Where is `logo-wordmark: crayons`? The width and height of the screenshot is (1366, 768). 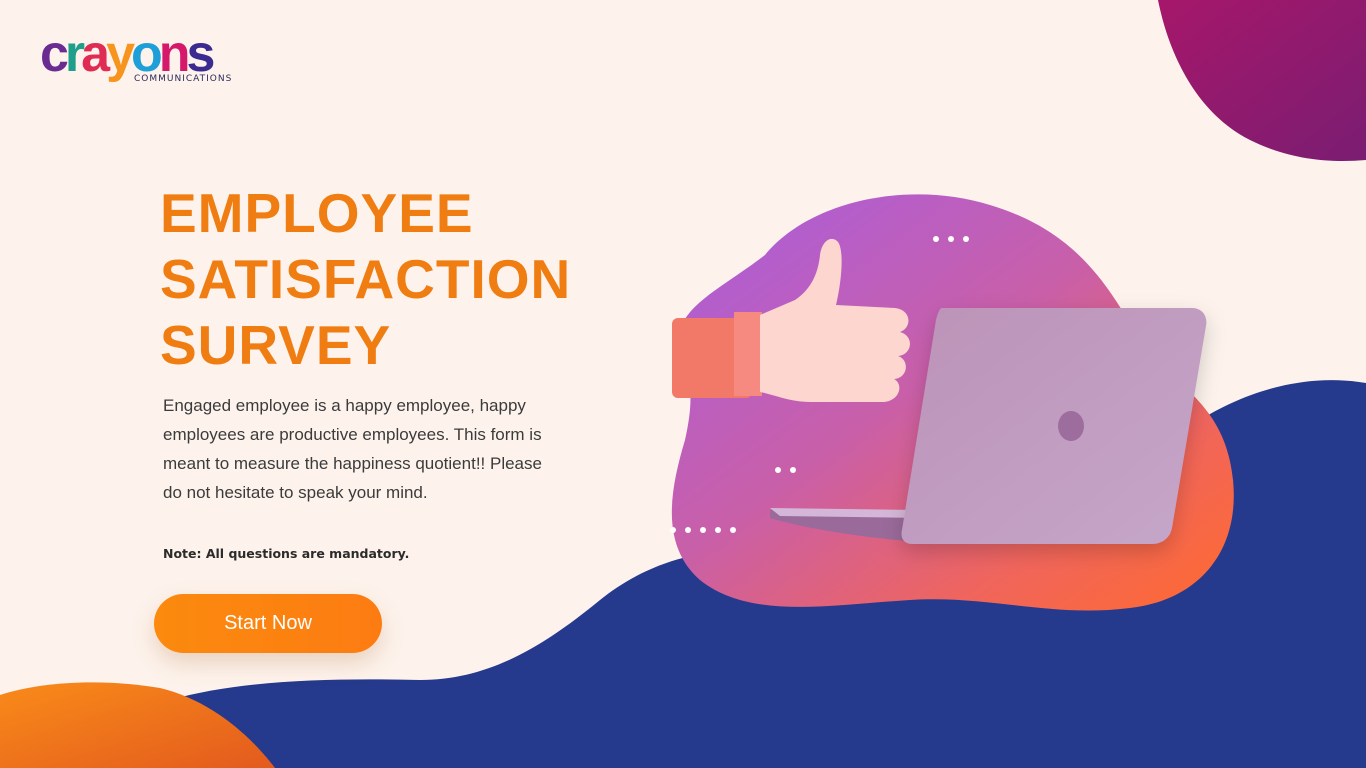
logo-wordmark: crayons is located at coordinates (128, 54).